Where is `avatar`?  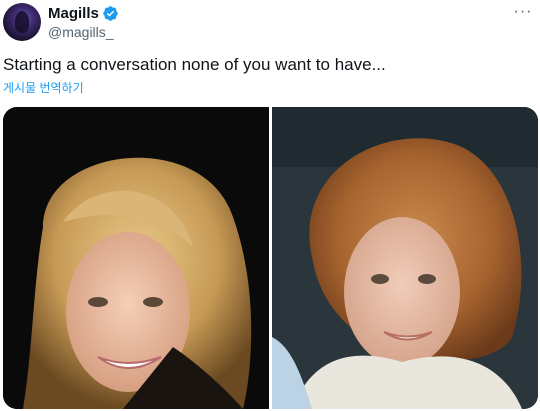 avatar is located at coordinates (22, 22).